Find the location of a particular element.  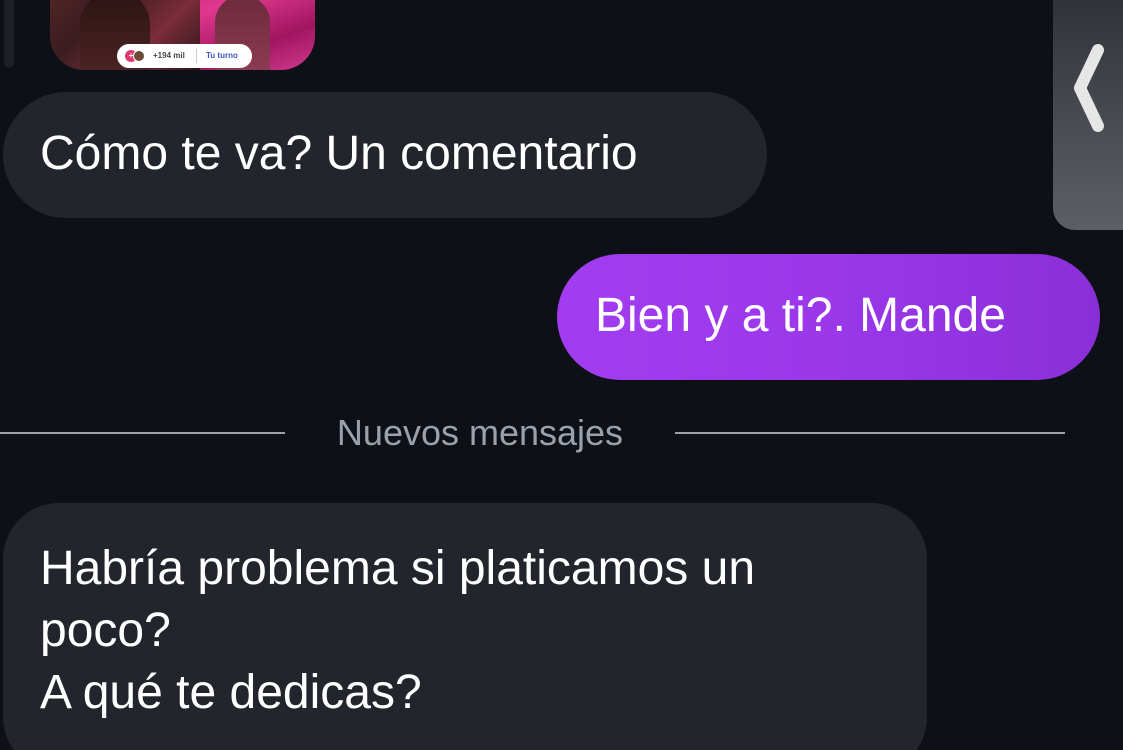

scroll-indicator is located at coordinates (9, 34).